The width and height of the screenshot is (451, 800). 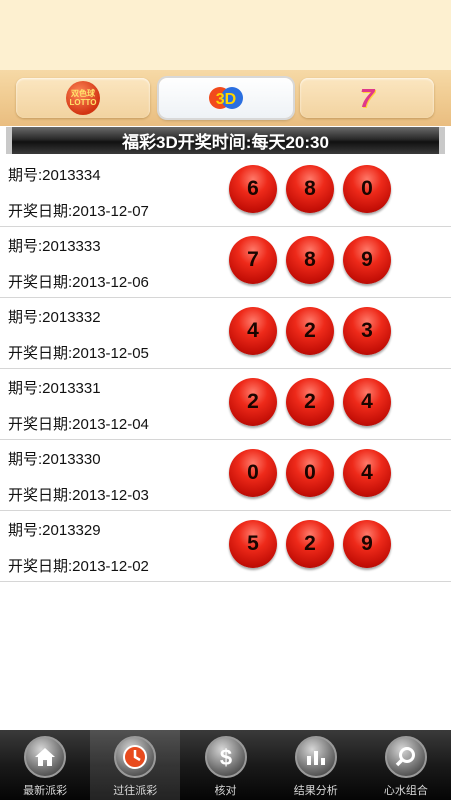 What do you see at coordinates (225, 333) in the screenshot?
I see `table-row: 期号:2013332 开奖日期:2013-12-05 4 2 3` at bounding box center [225, 333].